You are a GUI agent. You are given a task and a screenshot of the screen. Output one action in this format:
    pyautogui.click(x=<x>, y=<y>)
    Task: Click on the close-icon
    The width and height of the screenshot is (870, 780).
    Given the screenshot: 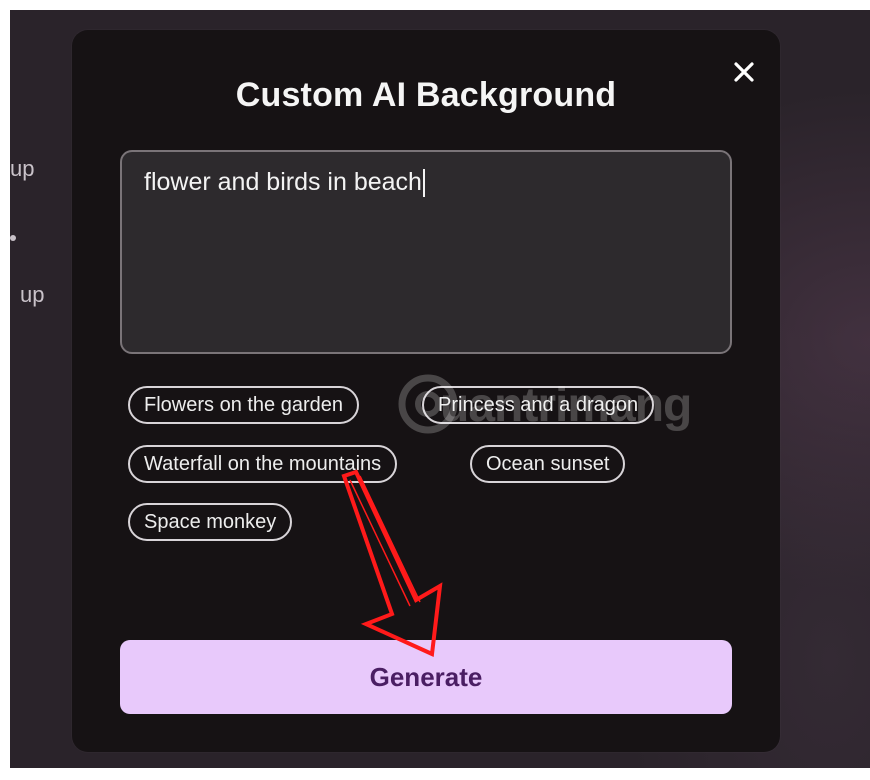 What is the action you would take?
    pyautogui.click(x=744, y=72)
    